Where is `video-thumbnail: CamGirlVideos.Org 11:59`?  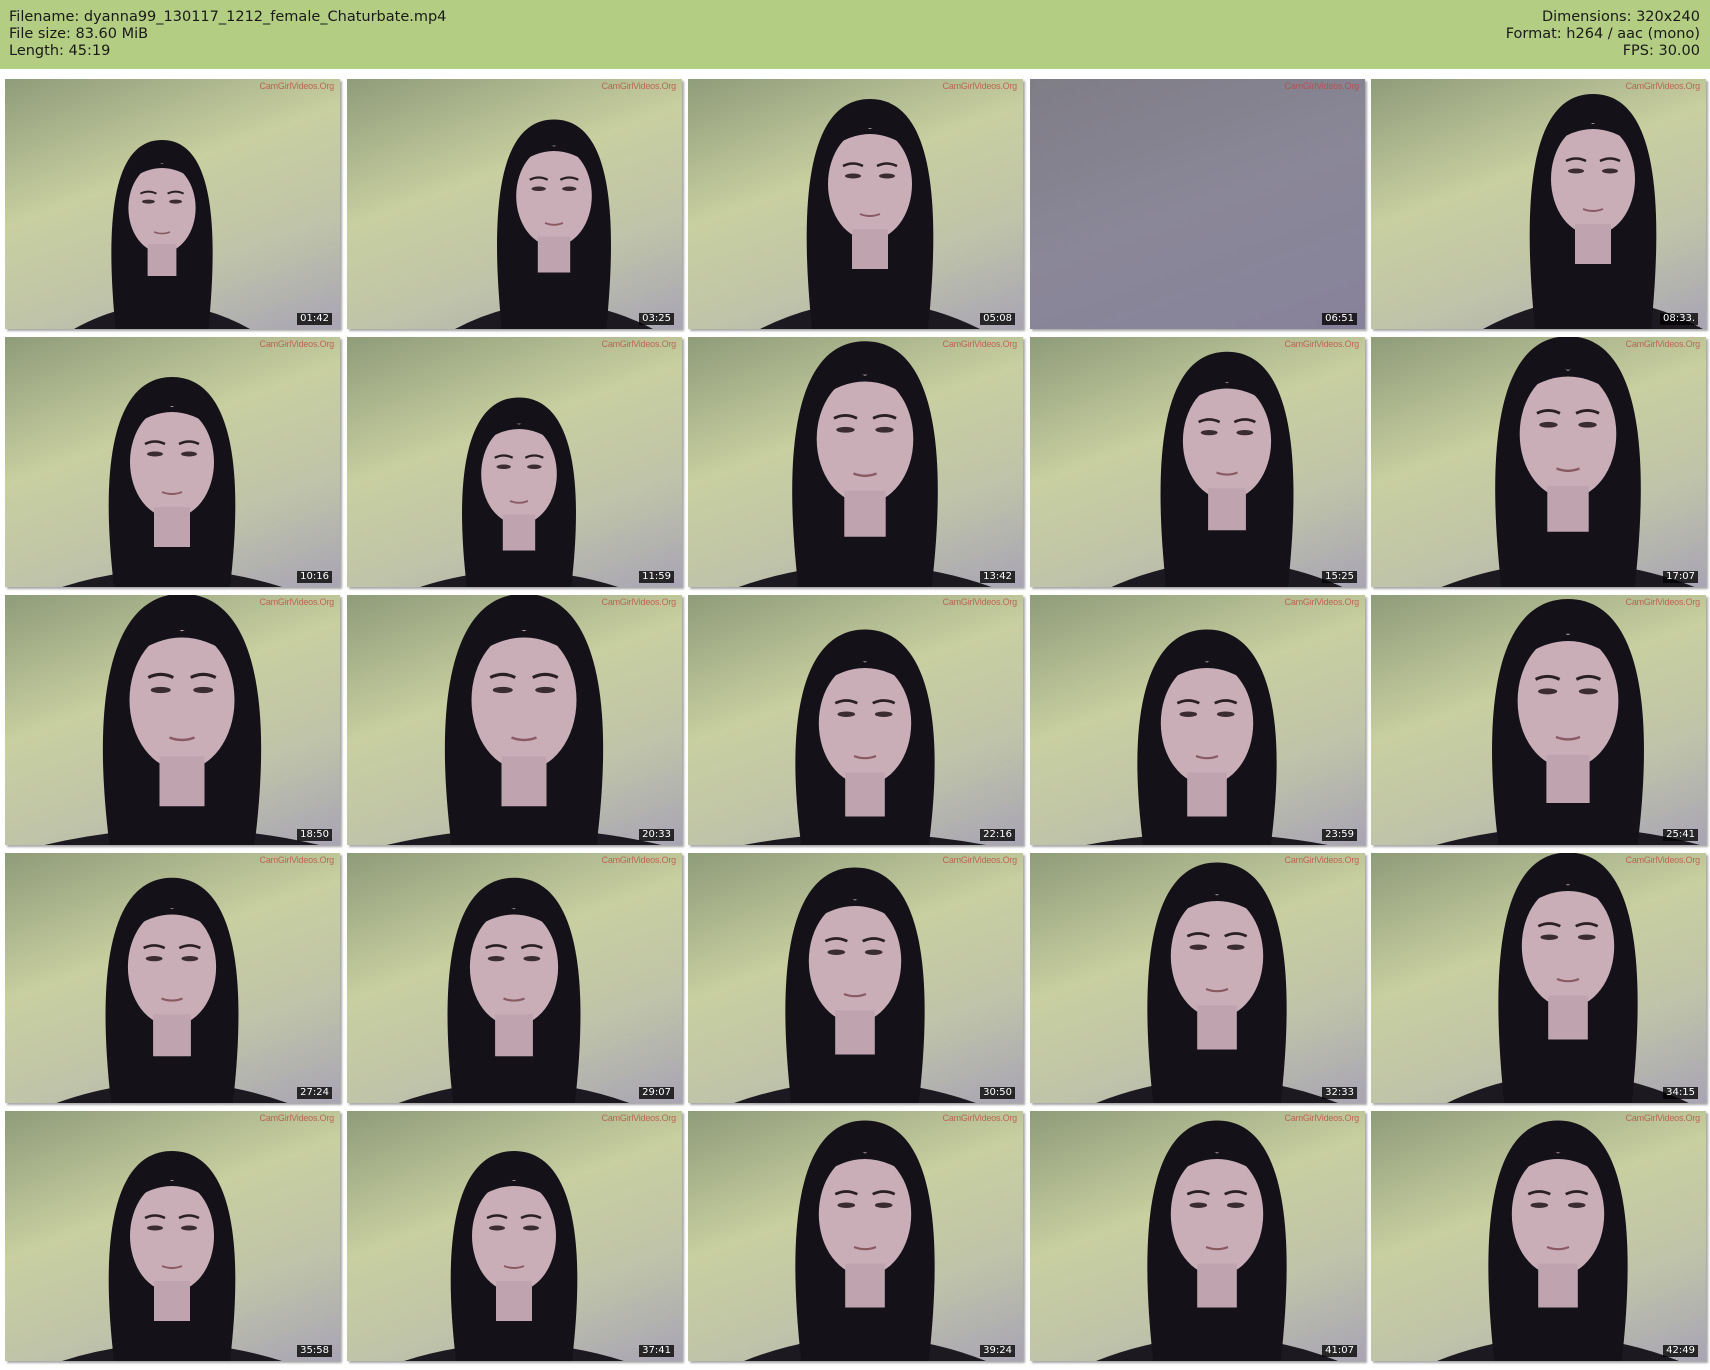 video-thumbnail: CamGirlVideos.Org 11:59 is located at coordinates (514, 462).